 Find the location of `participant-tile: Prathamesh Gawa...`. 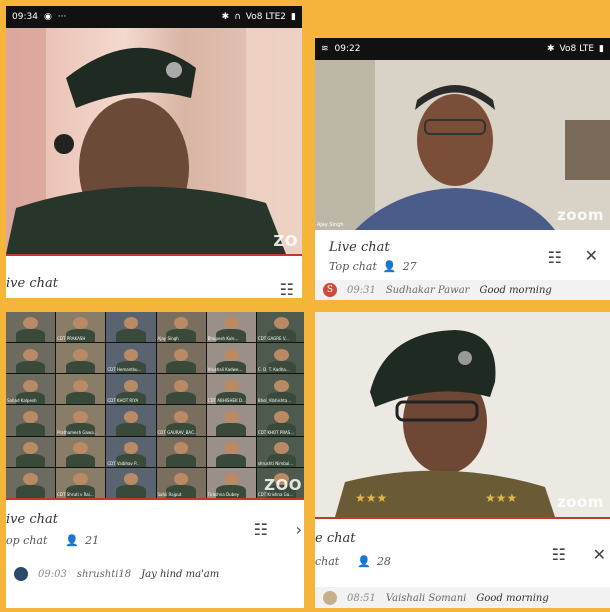

participant-tile: Prathamesh Gawa... is located at coordinates (81, 420).